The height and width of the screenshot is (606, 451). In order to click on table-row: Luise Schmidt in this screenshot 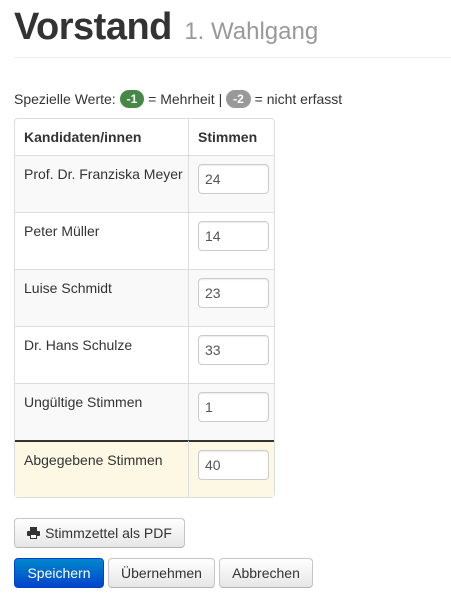, I will do `click(144, 297)`.